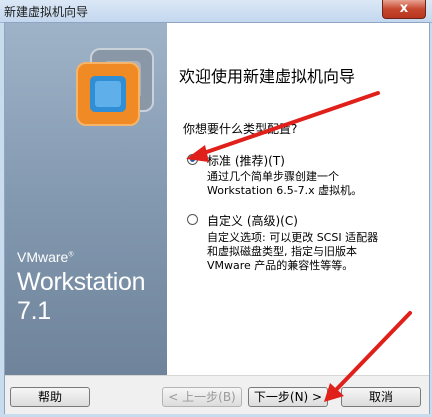 This screenshot has height=417, width=432. What do you see at coordinates (285, 190) in the screenshot?
I see `typical-desc-line: Workstation 6.5-7.x 虚拟机。` at bounding box center [285, 190].